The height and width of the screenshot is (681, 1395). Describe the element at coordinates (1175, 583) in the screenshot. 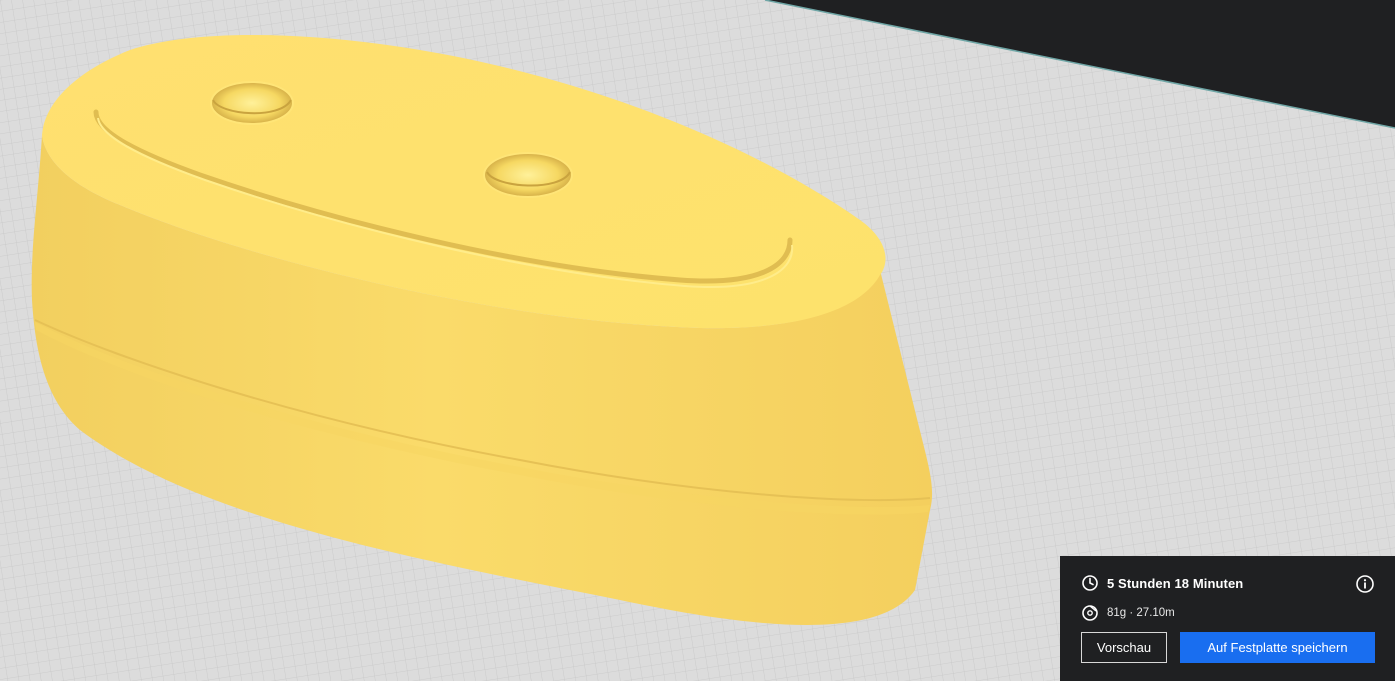

I see `print-time-text: 5 Stunden 18 Minuten` at that location.